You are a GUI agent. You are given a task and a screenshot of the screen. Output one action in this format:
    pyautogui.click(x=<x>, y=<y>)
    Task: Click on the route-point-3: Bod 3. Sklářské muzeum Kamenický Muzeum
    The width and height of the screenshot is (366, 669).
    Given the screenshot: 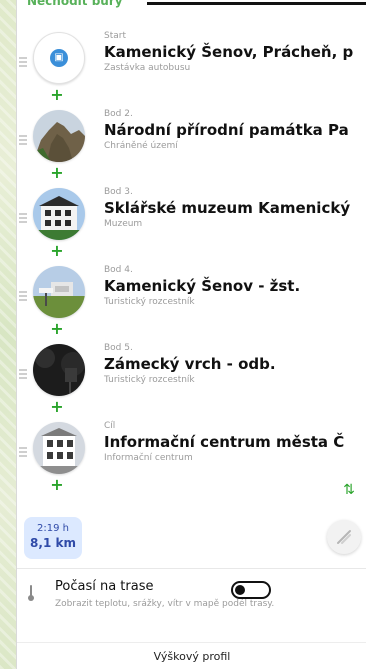 What is the action you would take?
    pyautogui.click(x=191, y=225)
    